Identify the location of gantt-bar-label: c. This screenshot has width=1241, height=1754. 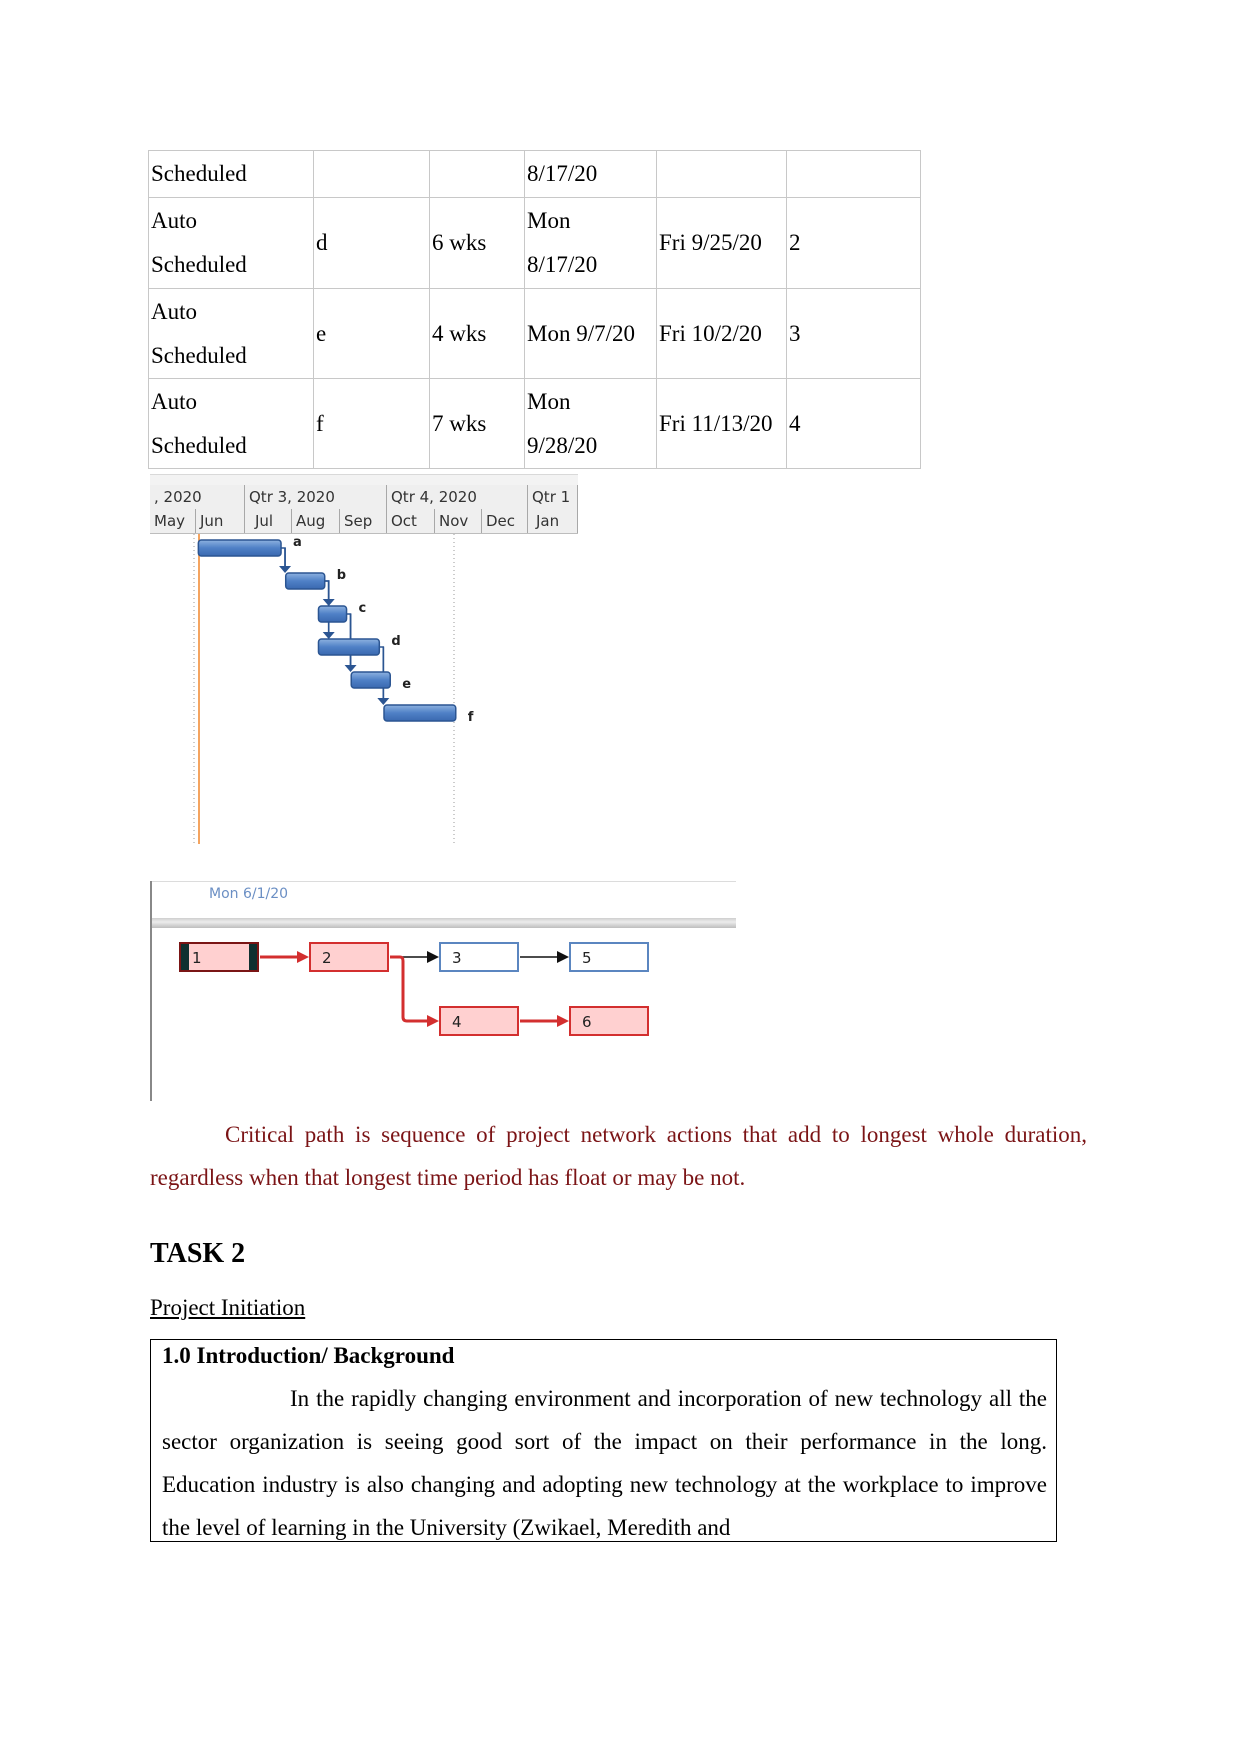
(363, 608).